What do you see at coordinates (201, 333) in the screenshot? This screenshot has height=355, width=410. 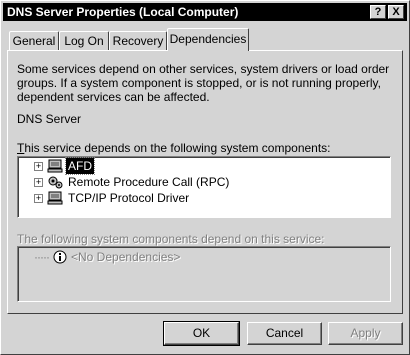 I see `ok-button: OK` at bounding box center [201, 333].